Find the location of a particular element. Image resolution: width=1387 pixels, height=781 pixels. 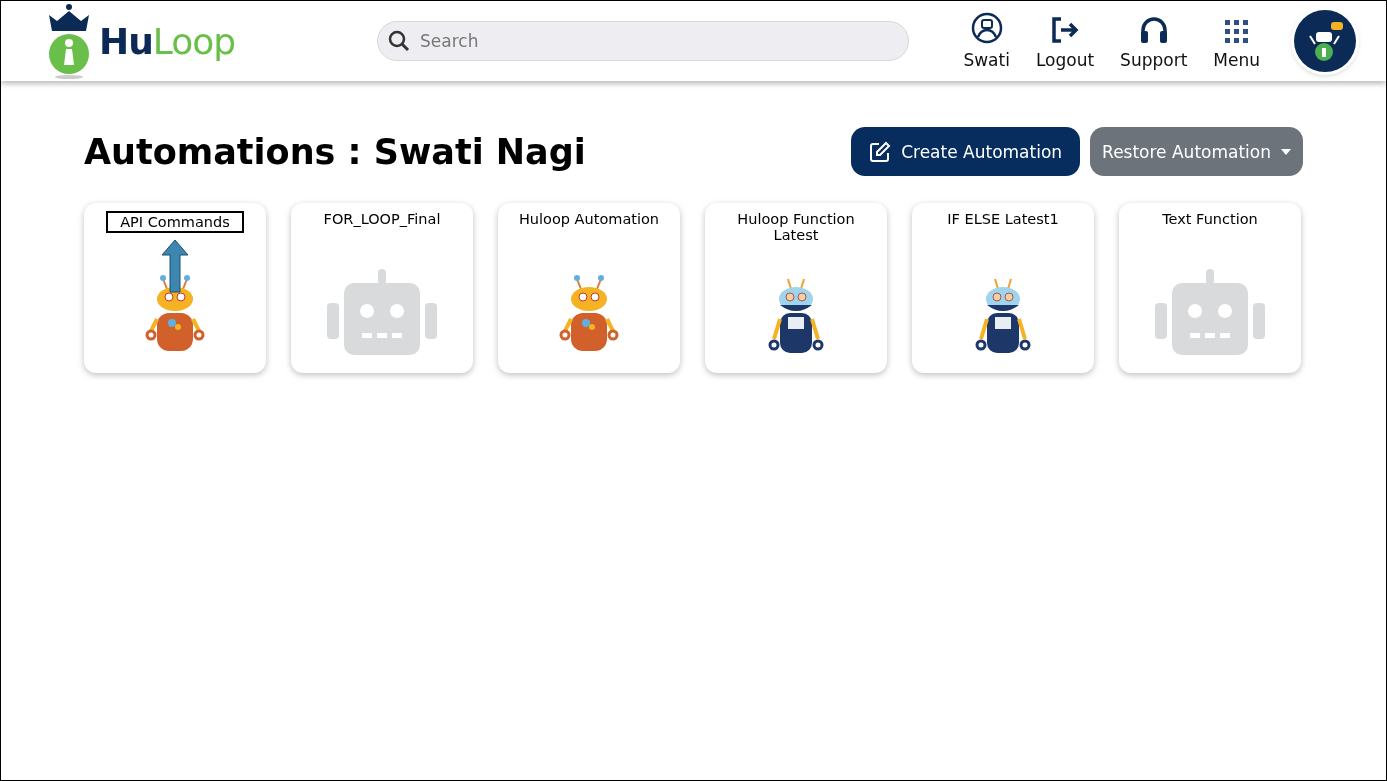

automation-name: Huloop Automation is located at coordinates (589, 219).